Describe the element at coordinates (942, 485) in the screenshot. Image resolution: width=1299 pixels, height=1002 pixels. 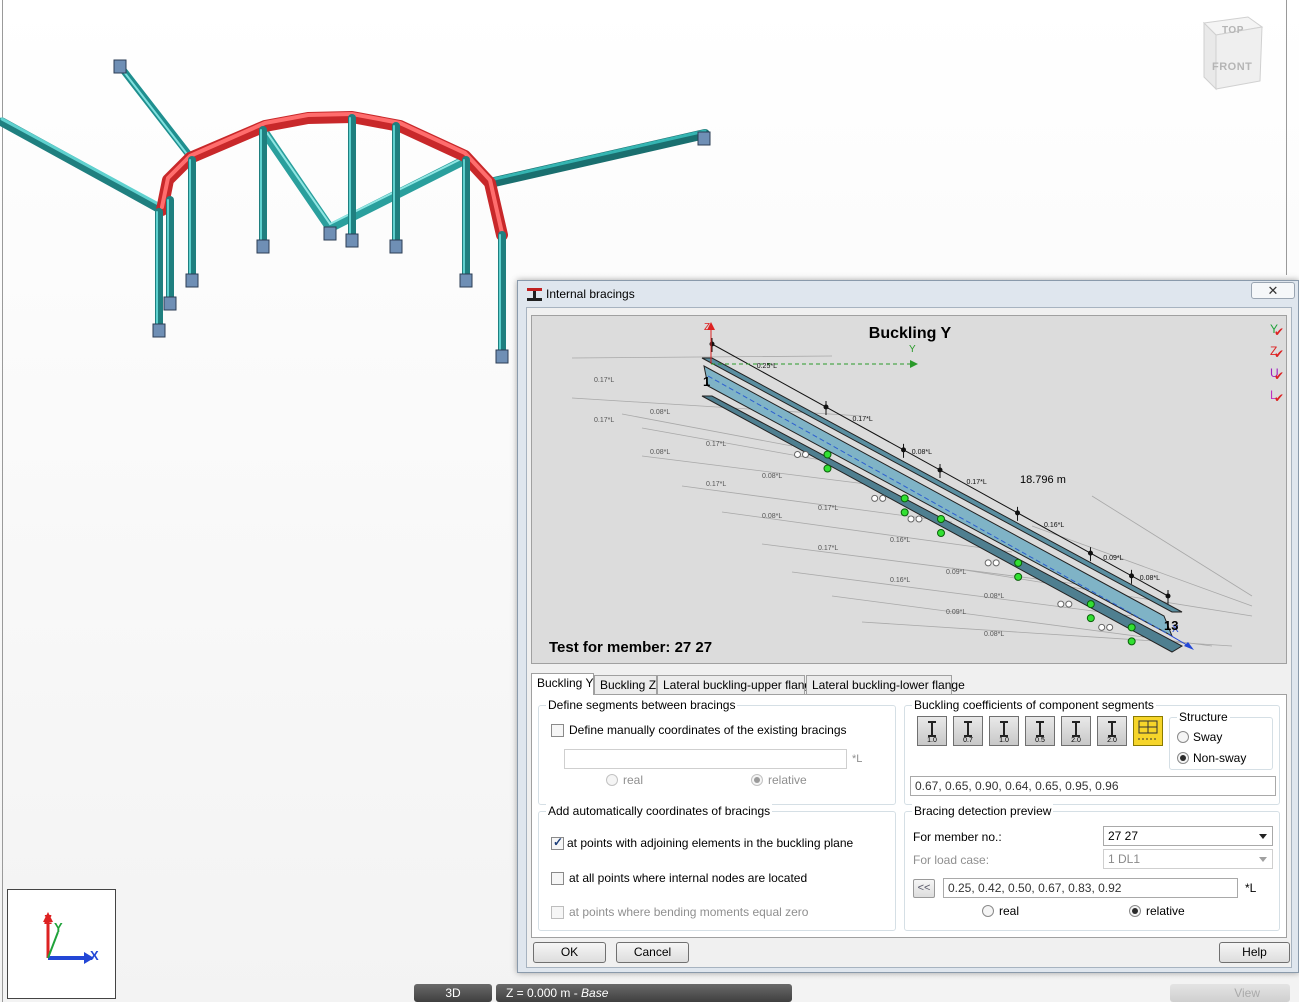
I see `beam-top-flange` at that location.